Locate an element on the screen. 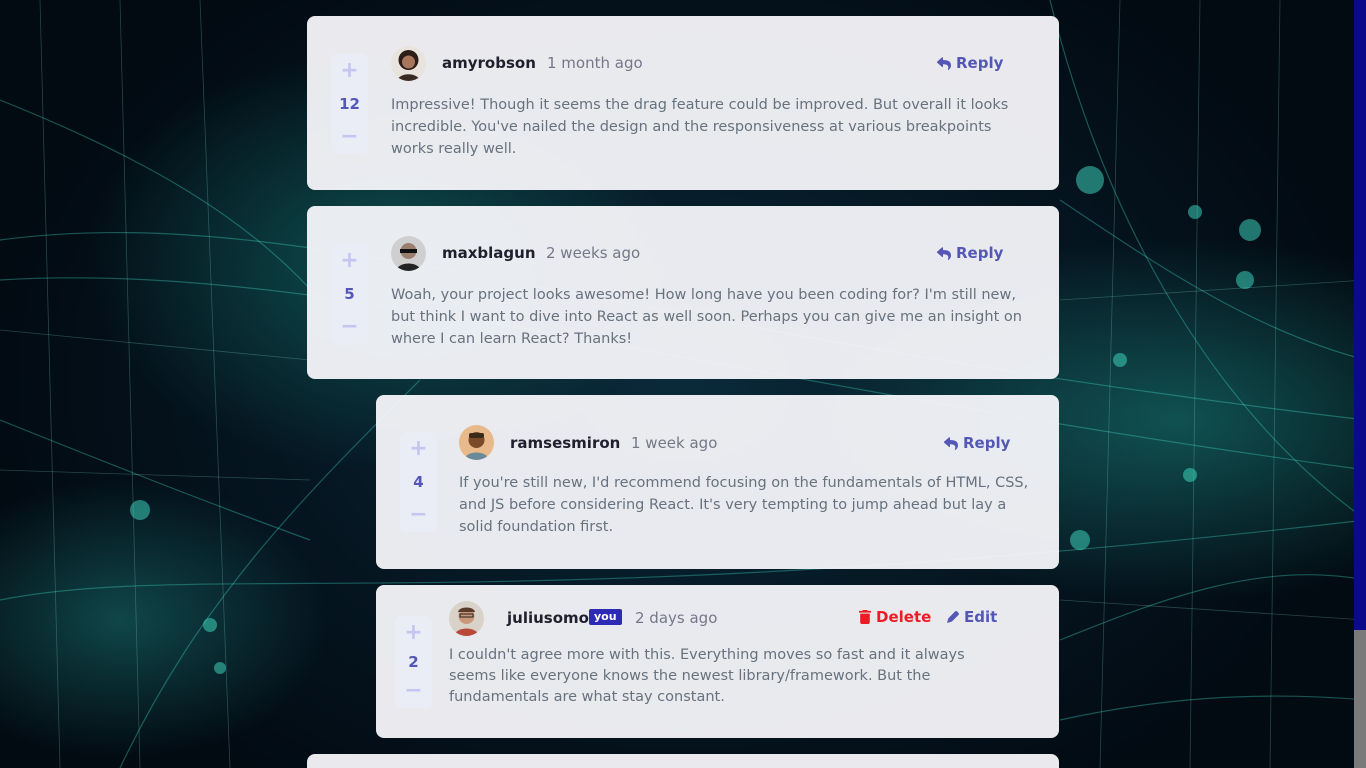  avatar-maxblagun-icon is located at coordinates (408, 253).